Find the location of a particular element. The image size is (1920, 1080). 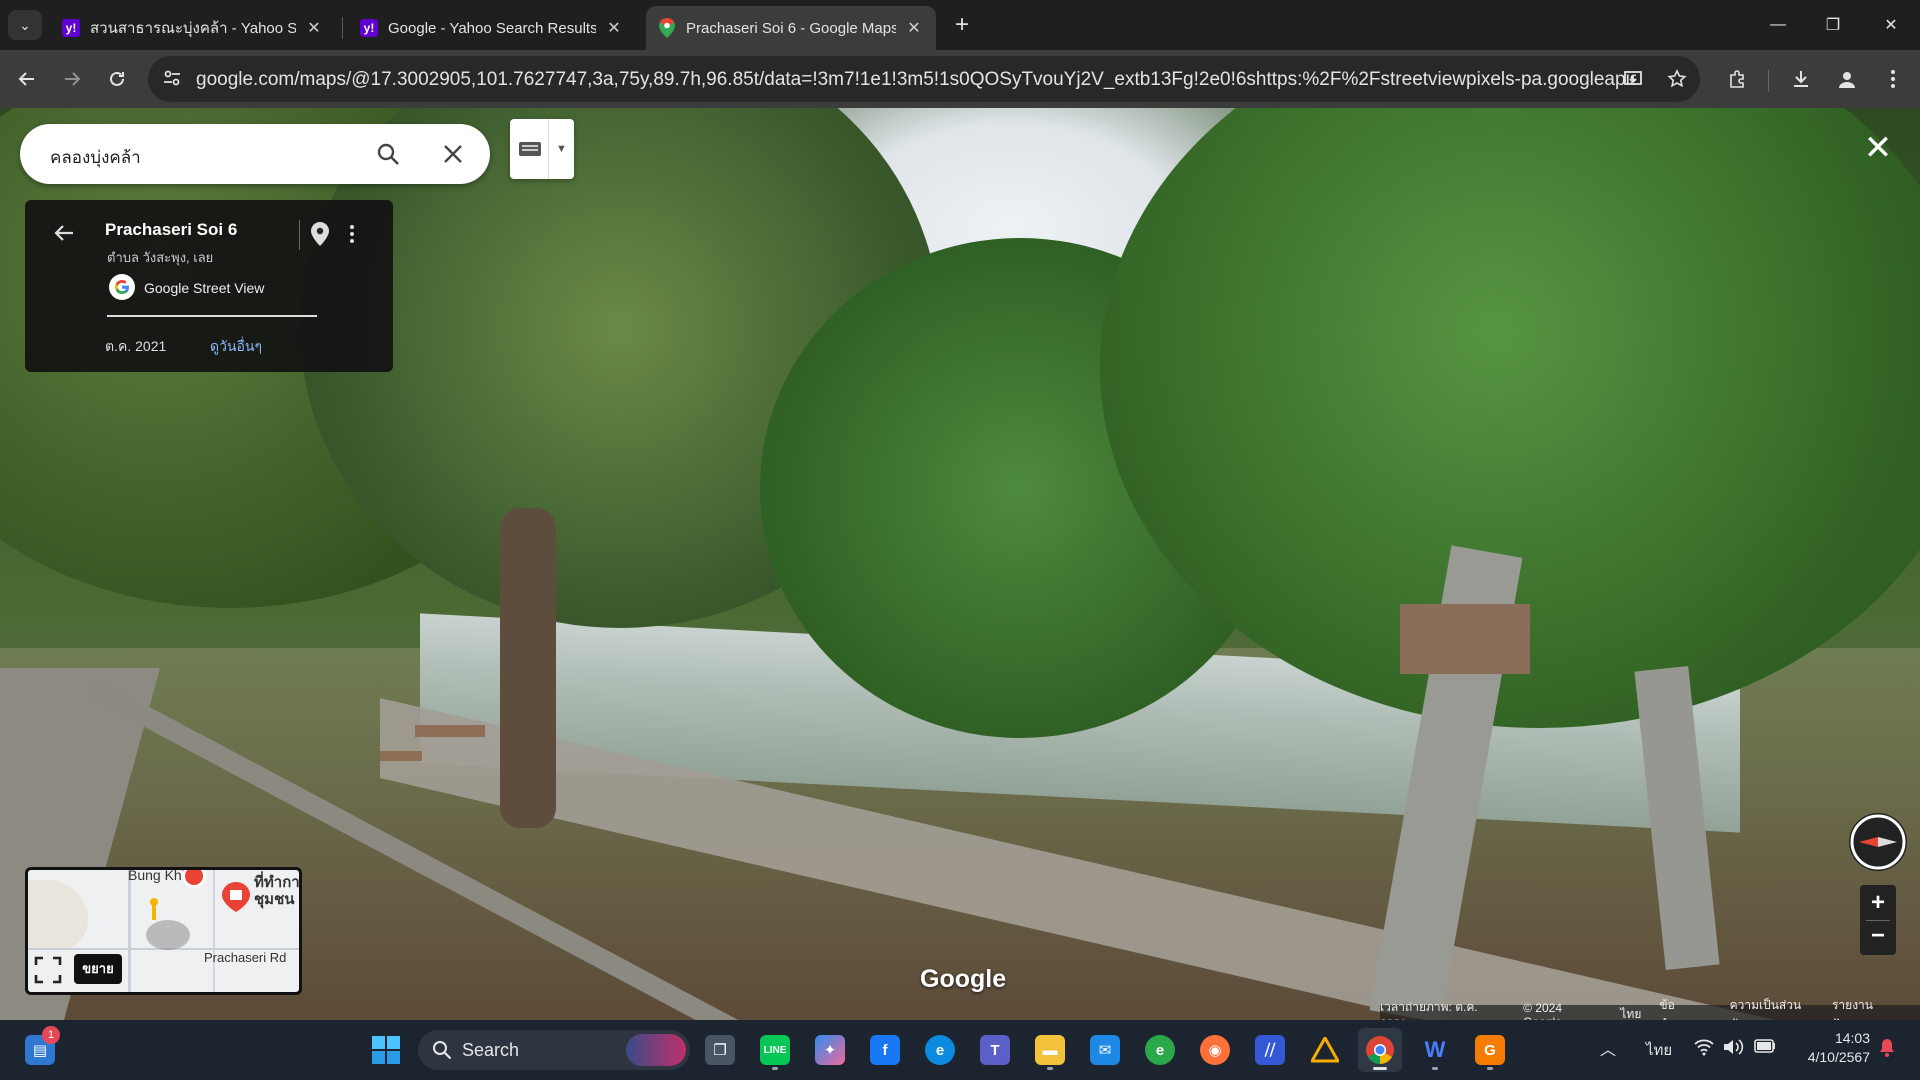

back-arrow-icon is located at coordinates (65, 234).